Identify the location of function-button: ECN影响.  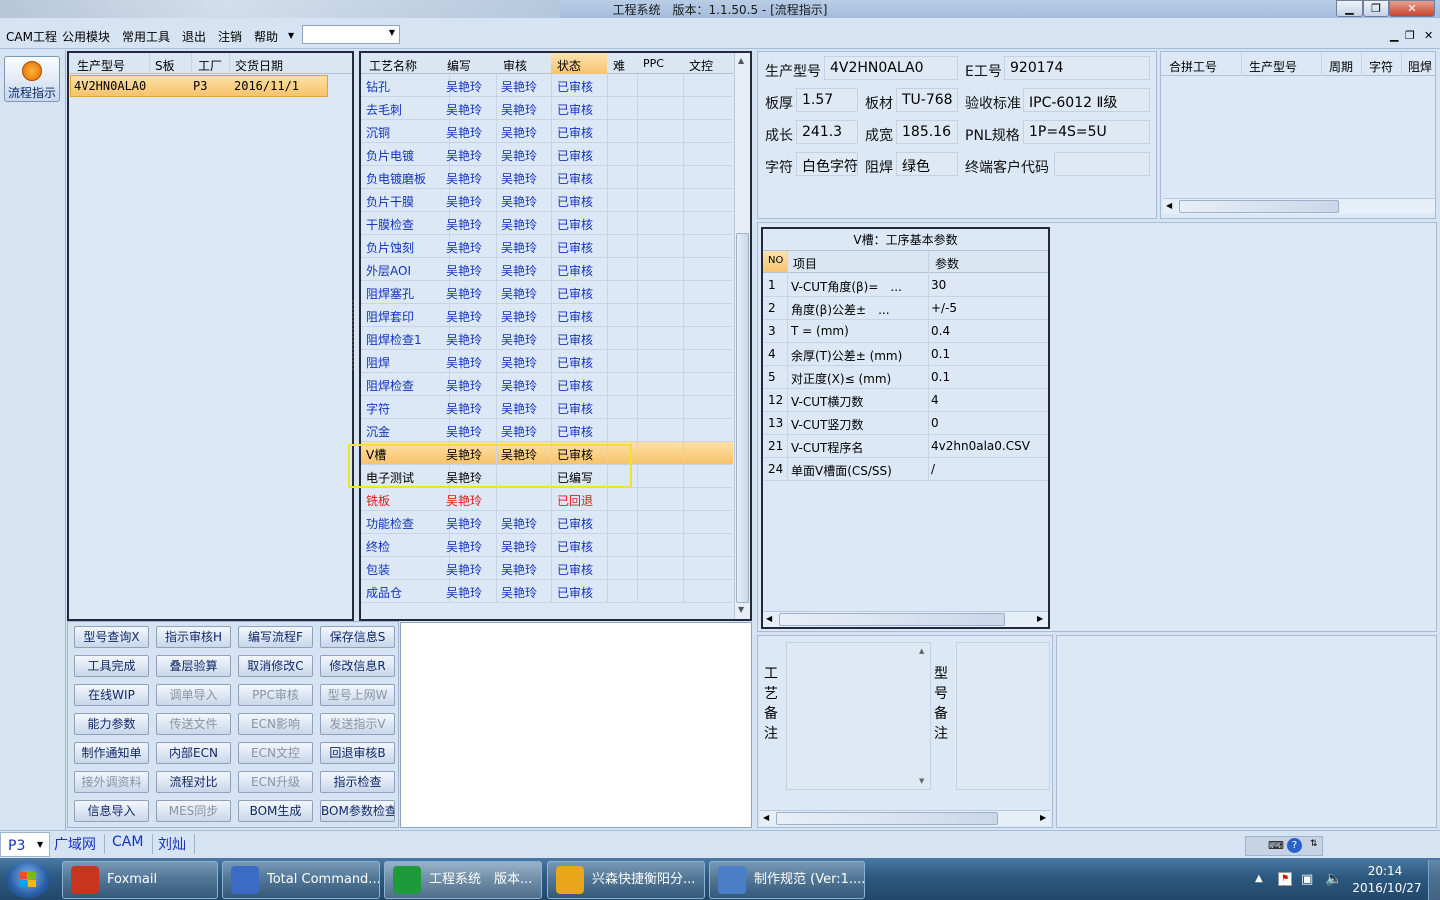
(275, 724).